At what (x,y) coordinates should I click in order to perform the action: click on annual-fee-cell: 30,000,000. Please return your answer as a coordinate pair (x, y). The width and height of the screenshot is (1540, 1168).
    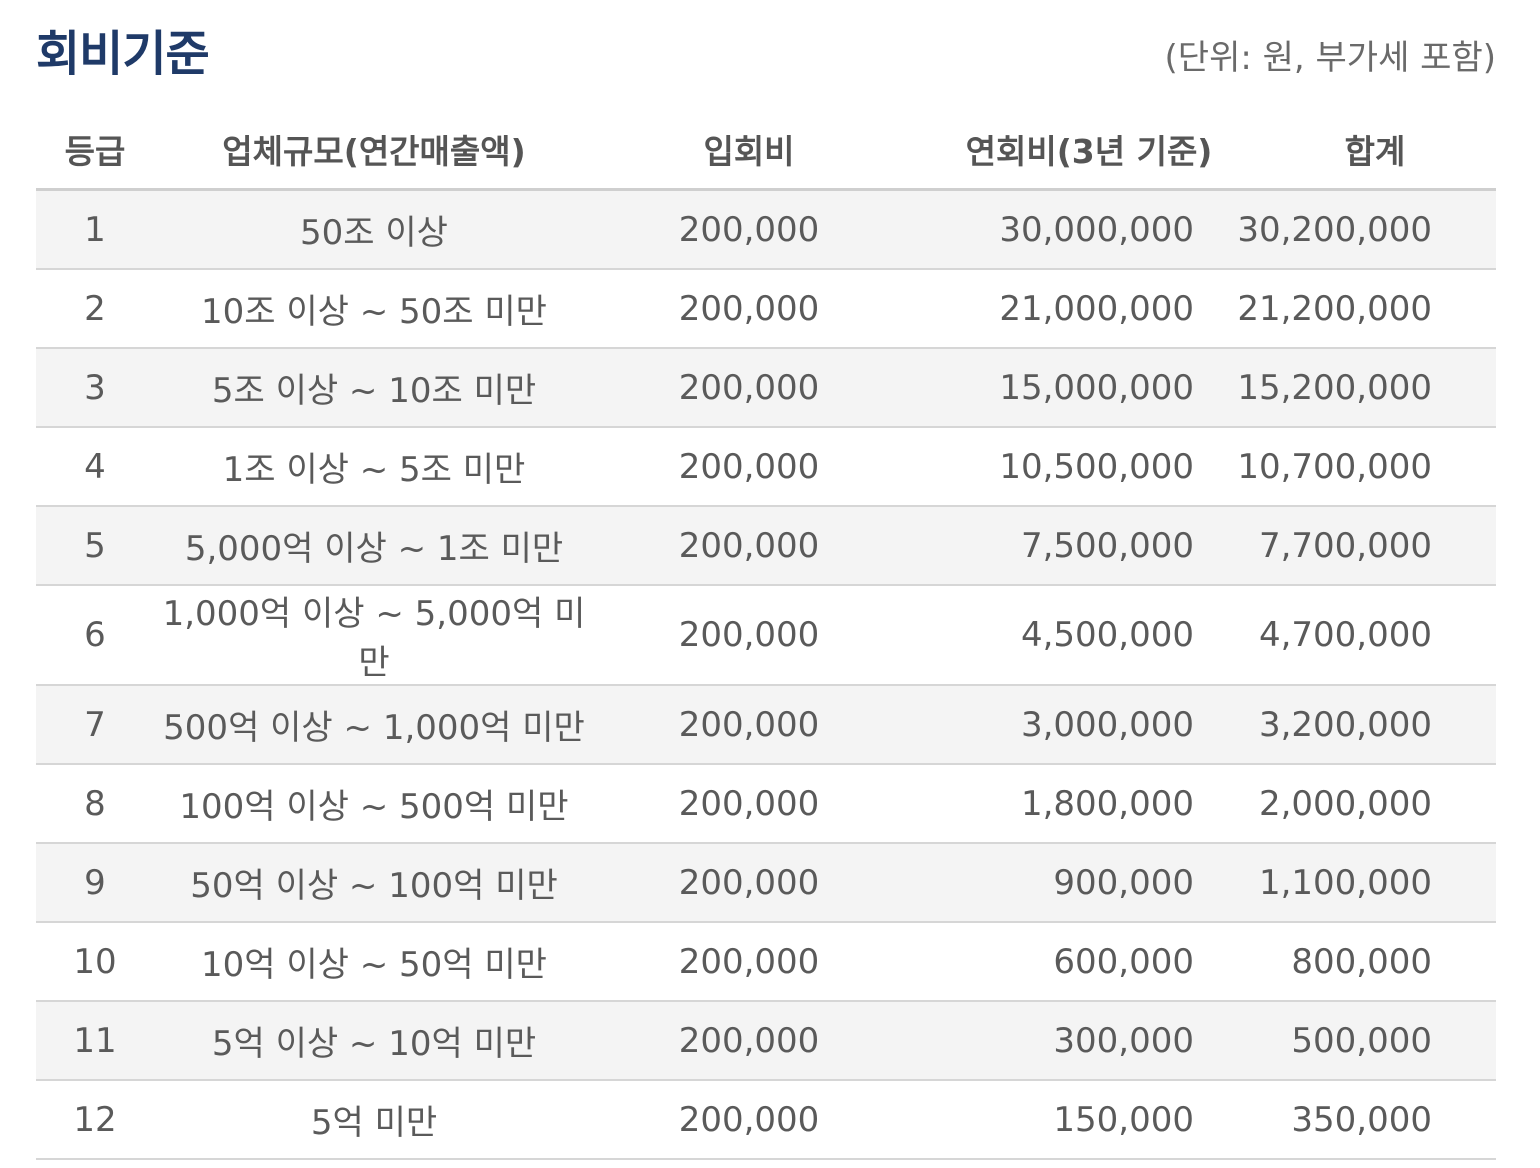
    Looking at the image, I should click on (1059, 229).